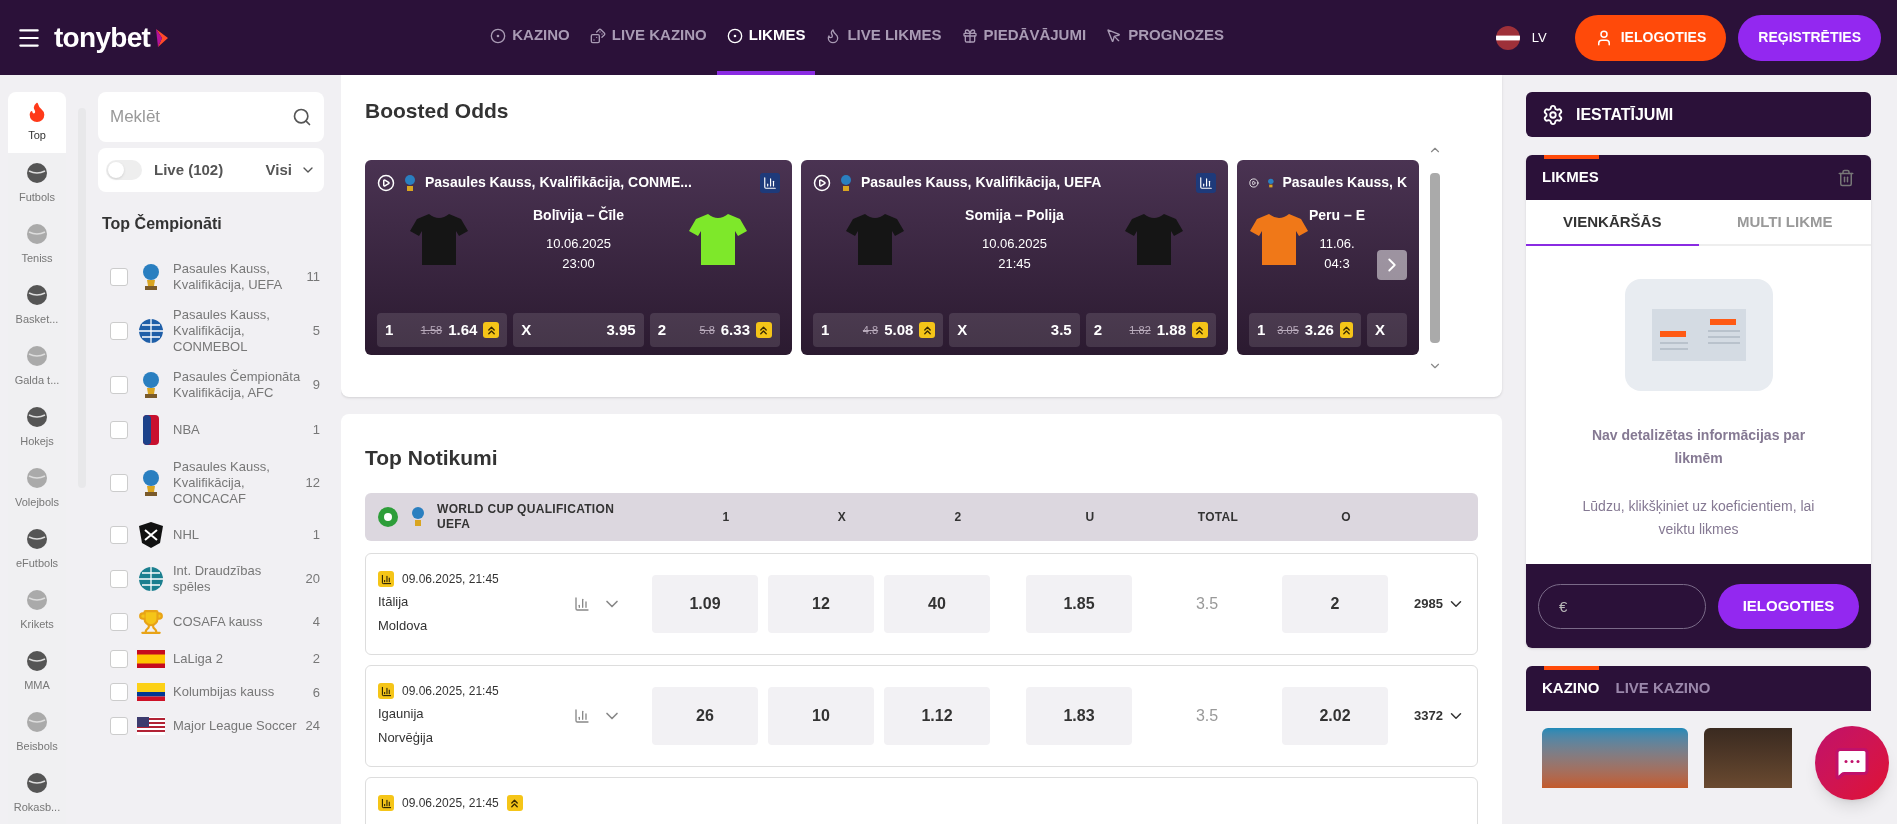 The height and width of the screenshot is (824, 1897). I want to click on odds-button: 40, so click(937, 604).